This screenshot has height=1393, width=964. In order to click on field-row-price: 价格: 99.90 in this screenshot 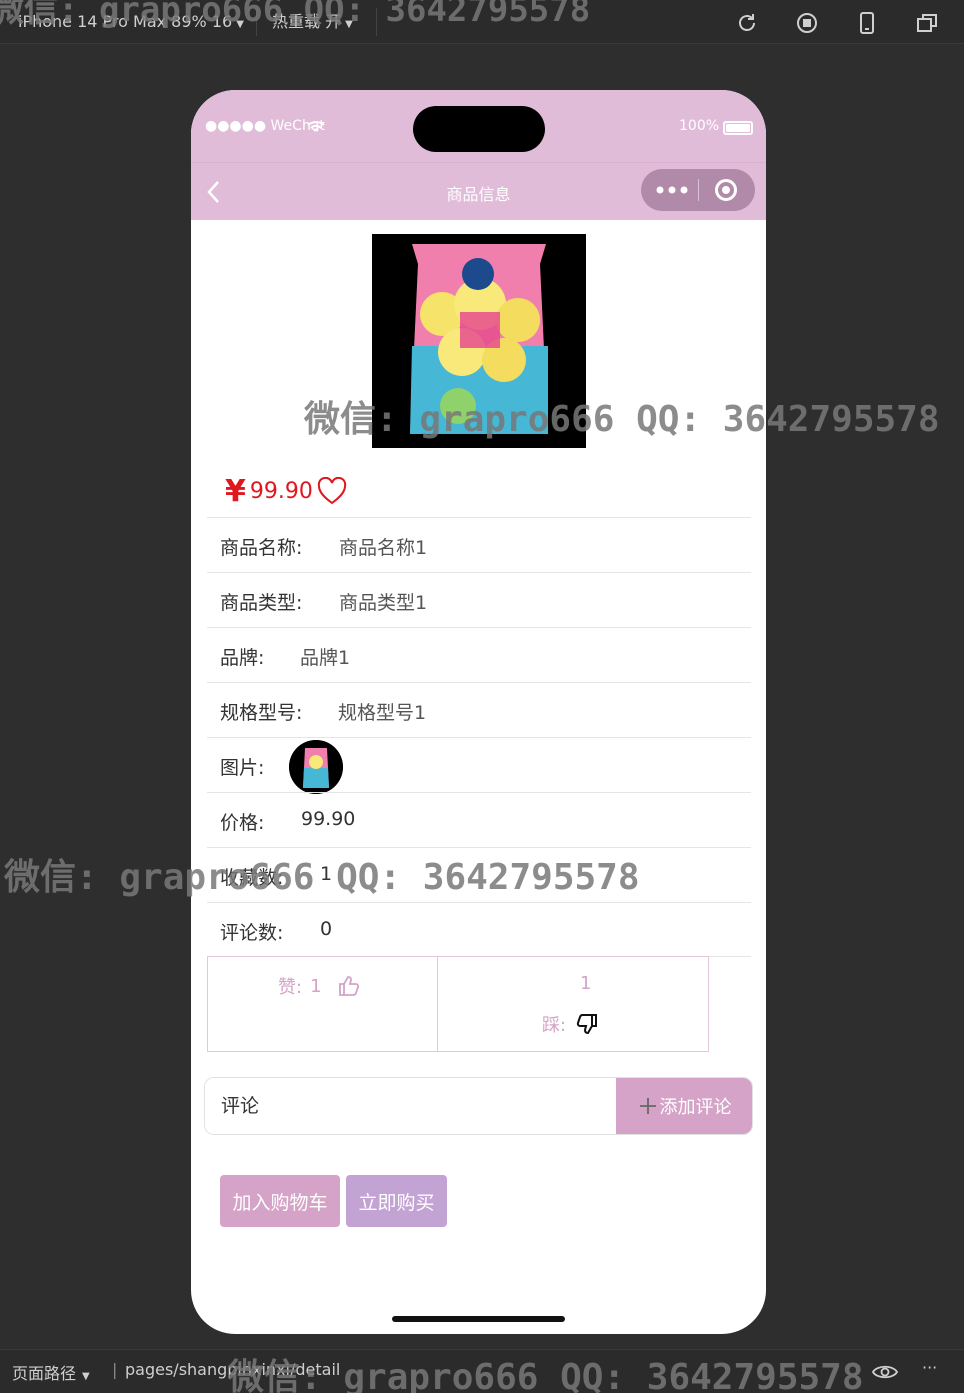, I will do `click(479, 819)`.